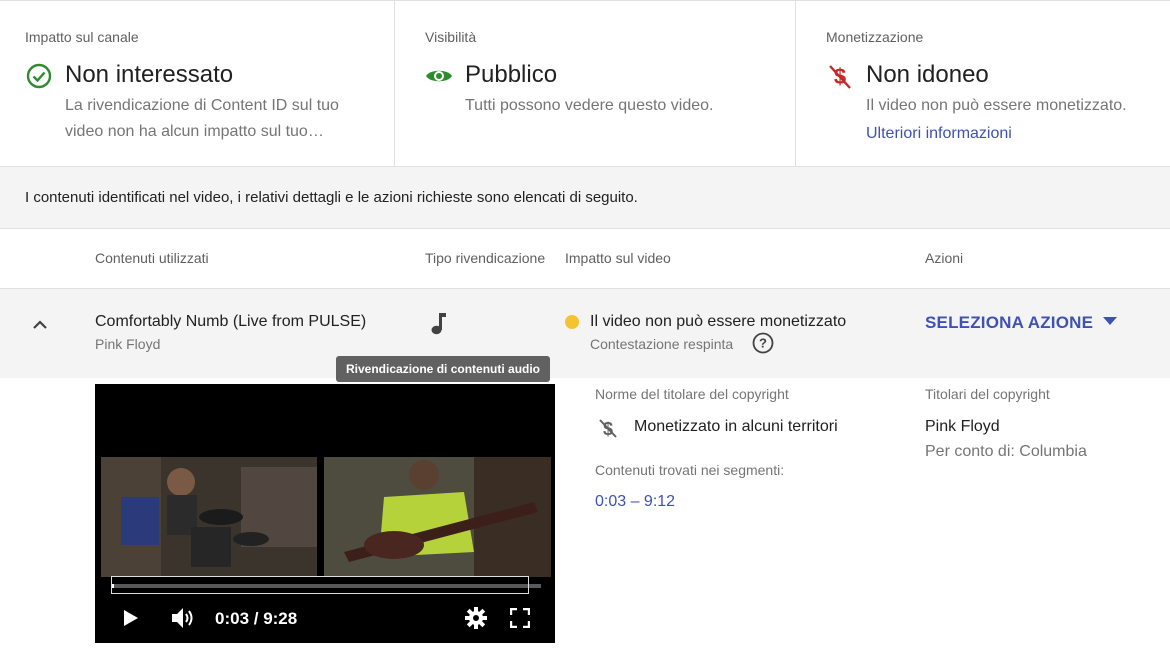 The width and height of the screenshot is (1170, 656). Describe the element at coordinates (149, 74) in the screenshot. I see `channel-impact-status: Non interessato` at that location.